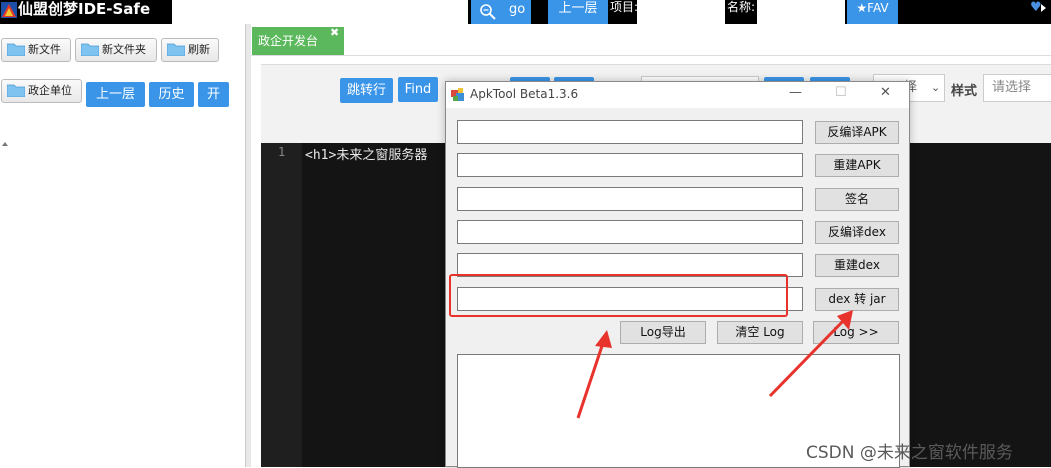 The height and width of the screenshot is (468, 1051). Describe the element at coordinates (630, 165) in the screenshot. I see `rebuild-apk-field` at that location.